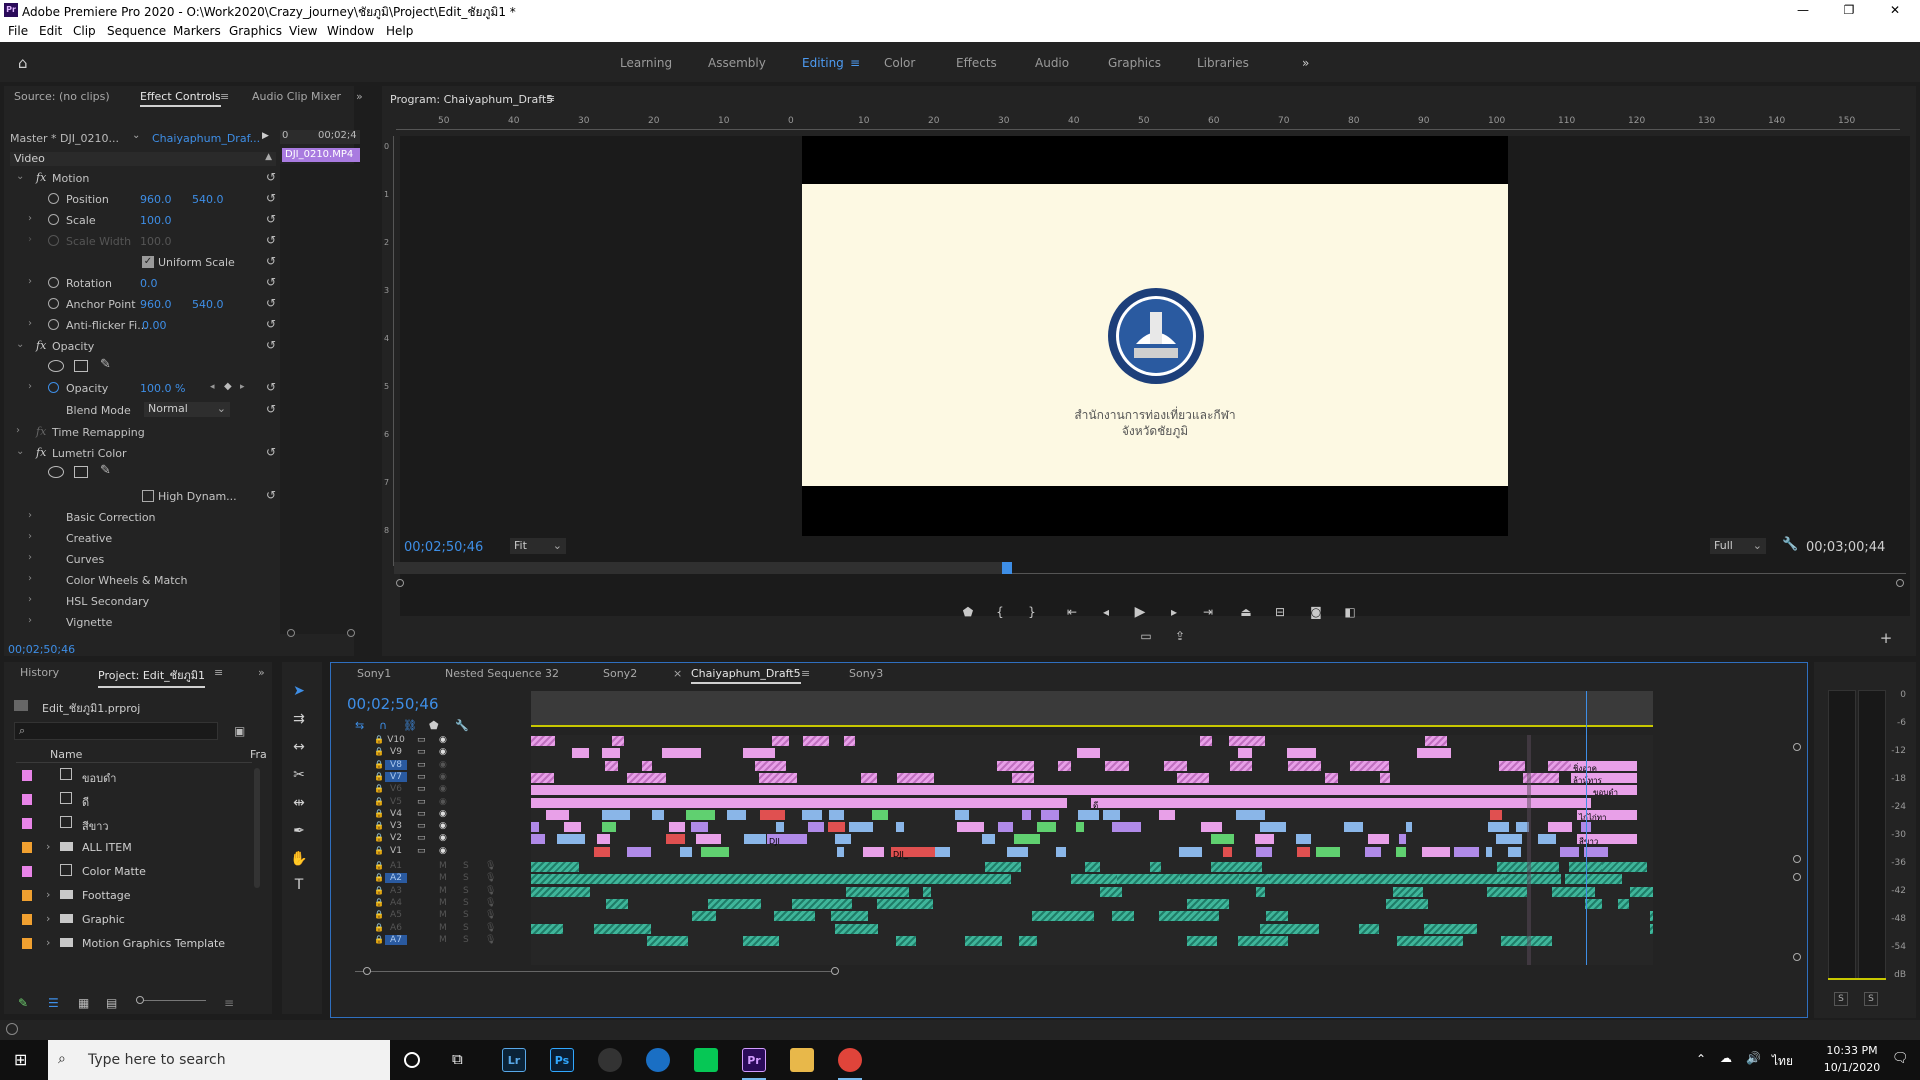 Image resolution: width=1920 pixels, height=1080 pixels. What do you see at coordinates (144, 601) in the screenshot?
I see `lumetri-section-hsl: › HSL Secondary` at bounding box center [144, 601].